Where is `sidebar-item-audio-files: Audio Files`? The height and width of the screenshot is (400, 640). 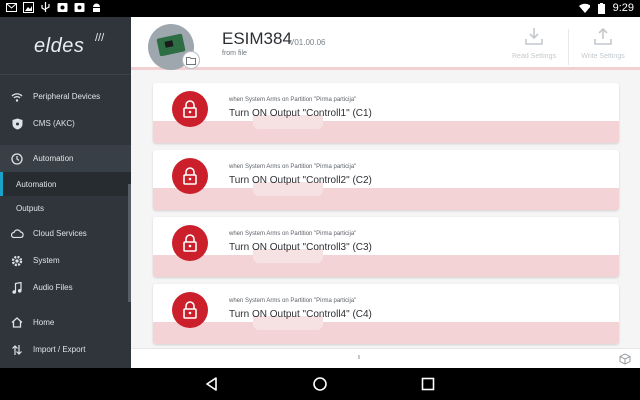 sidebar-item-audio-files: Audio Files is located at coordinates (65, 287).